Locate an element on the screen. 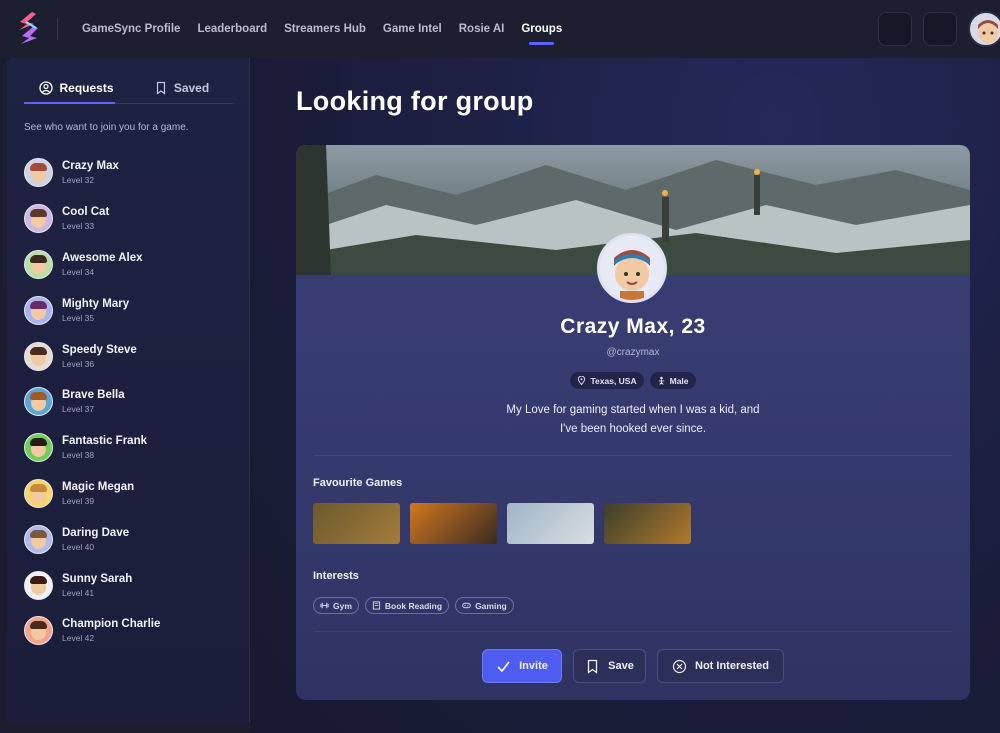  user-level: Level 32 is located at coordinates (78, 180).